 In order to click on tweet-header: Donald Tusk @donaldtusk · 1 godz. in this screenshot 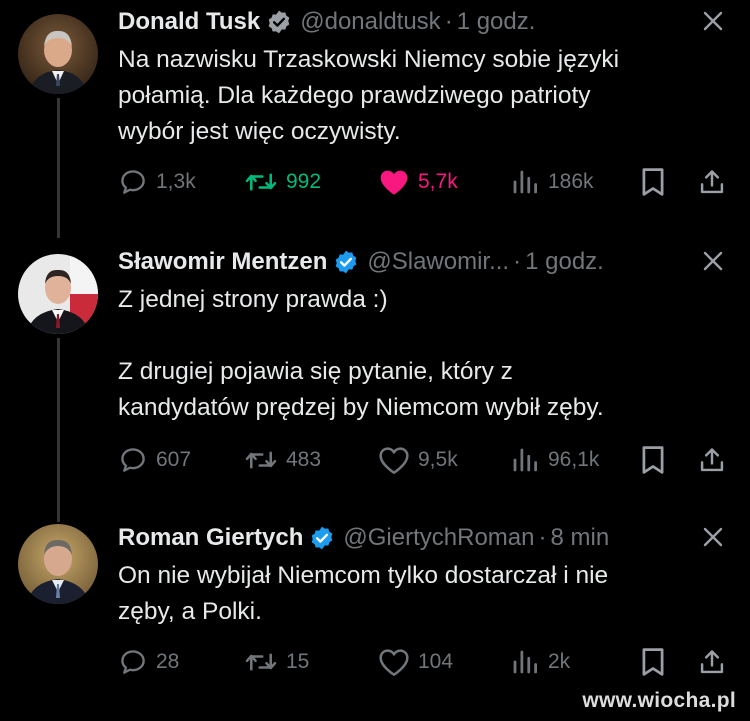, I will do `click(423, 22)`.